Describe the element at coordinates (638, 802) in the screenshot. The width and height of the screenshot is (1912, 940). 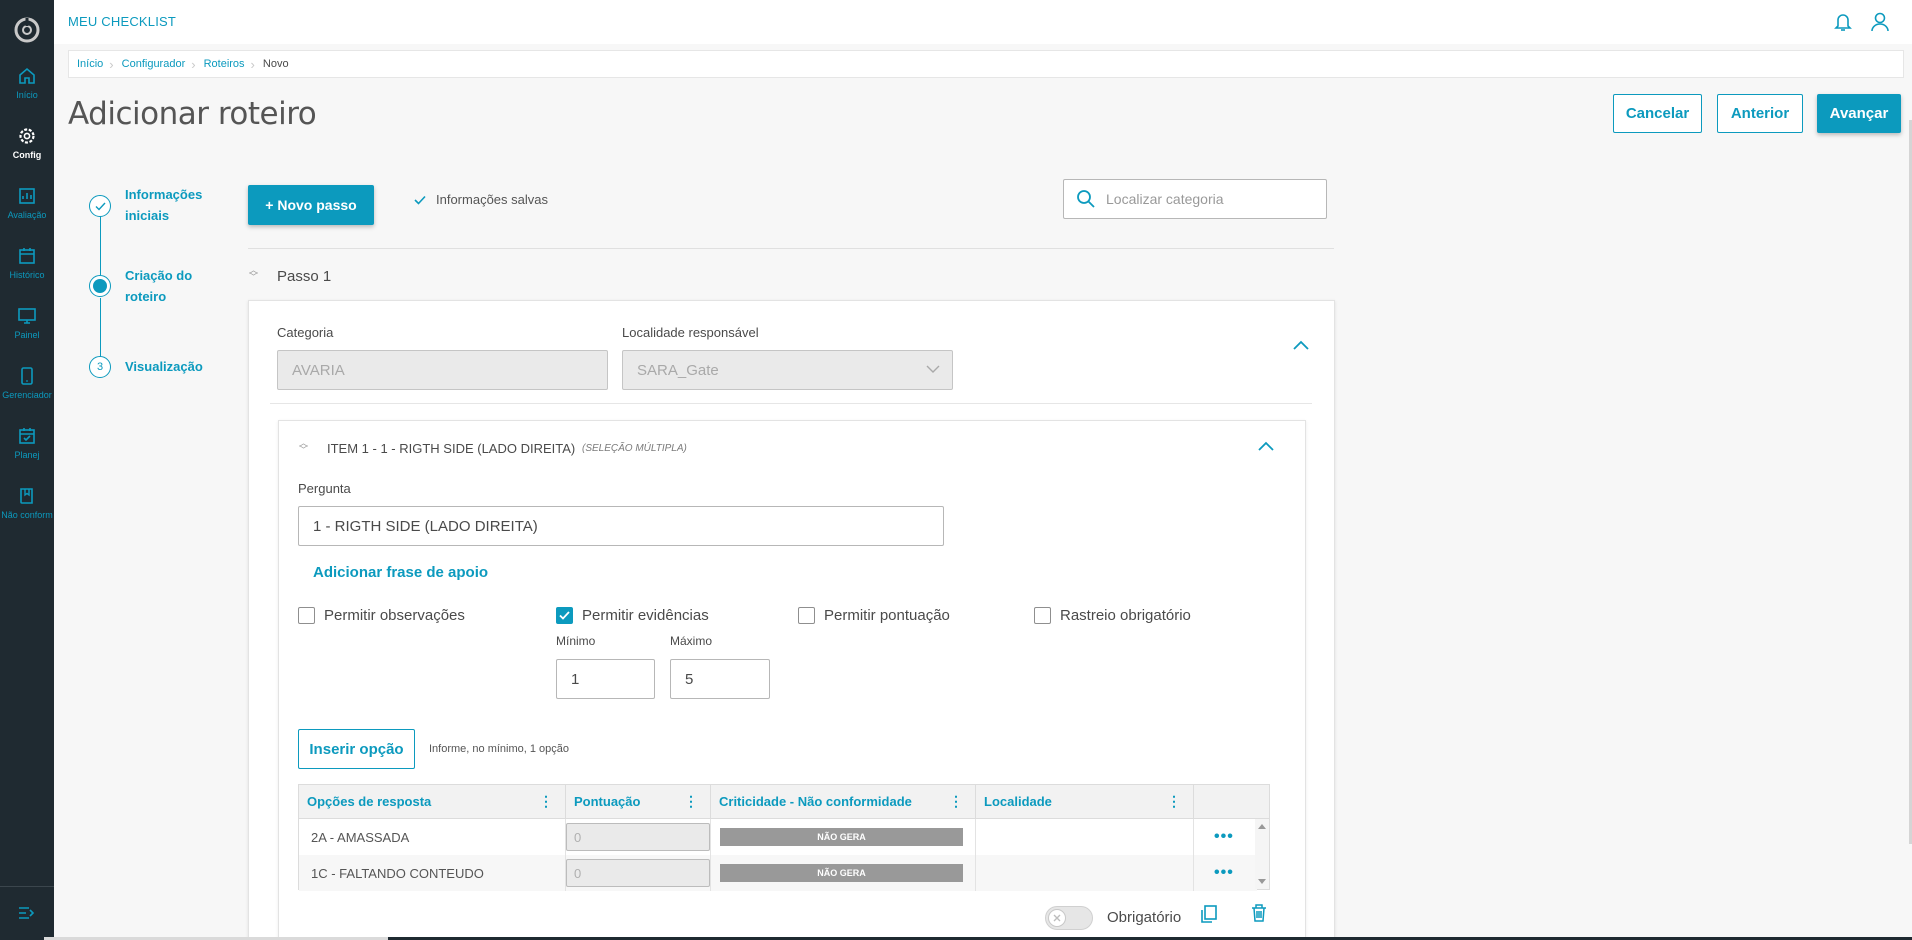
I see `column-header-score: Pontuação ⋮` at that location.